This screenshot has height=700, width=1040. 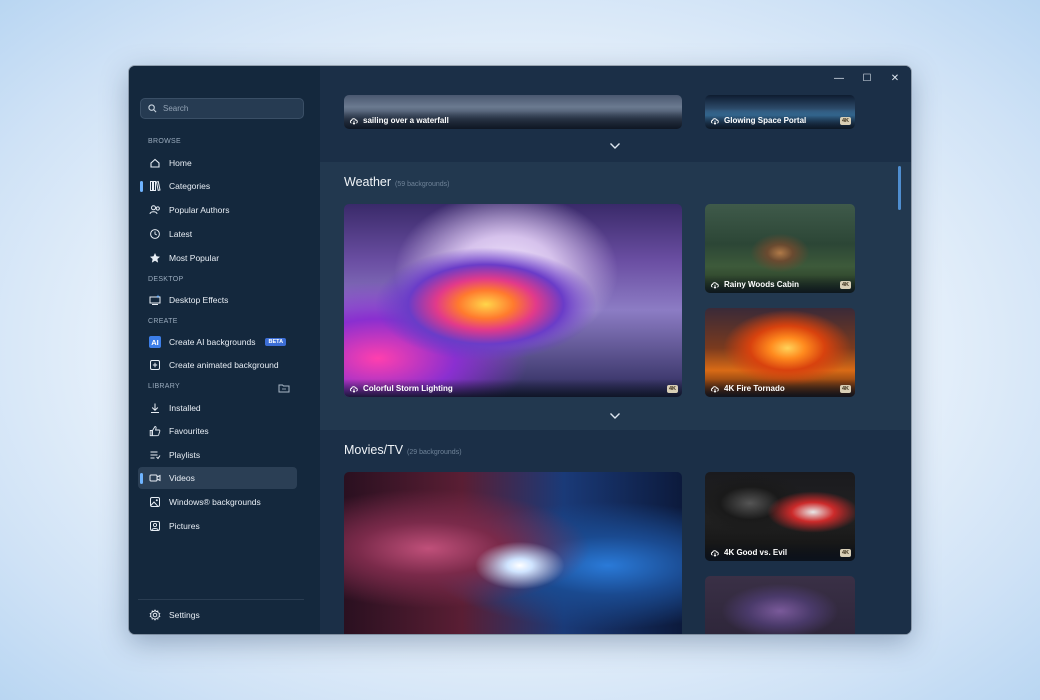 What do you see at coordinates (221, 599) in the screenshot?
I see `sidebar-divider` at bounding box center [221, 599].